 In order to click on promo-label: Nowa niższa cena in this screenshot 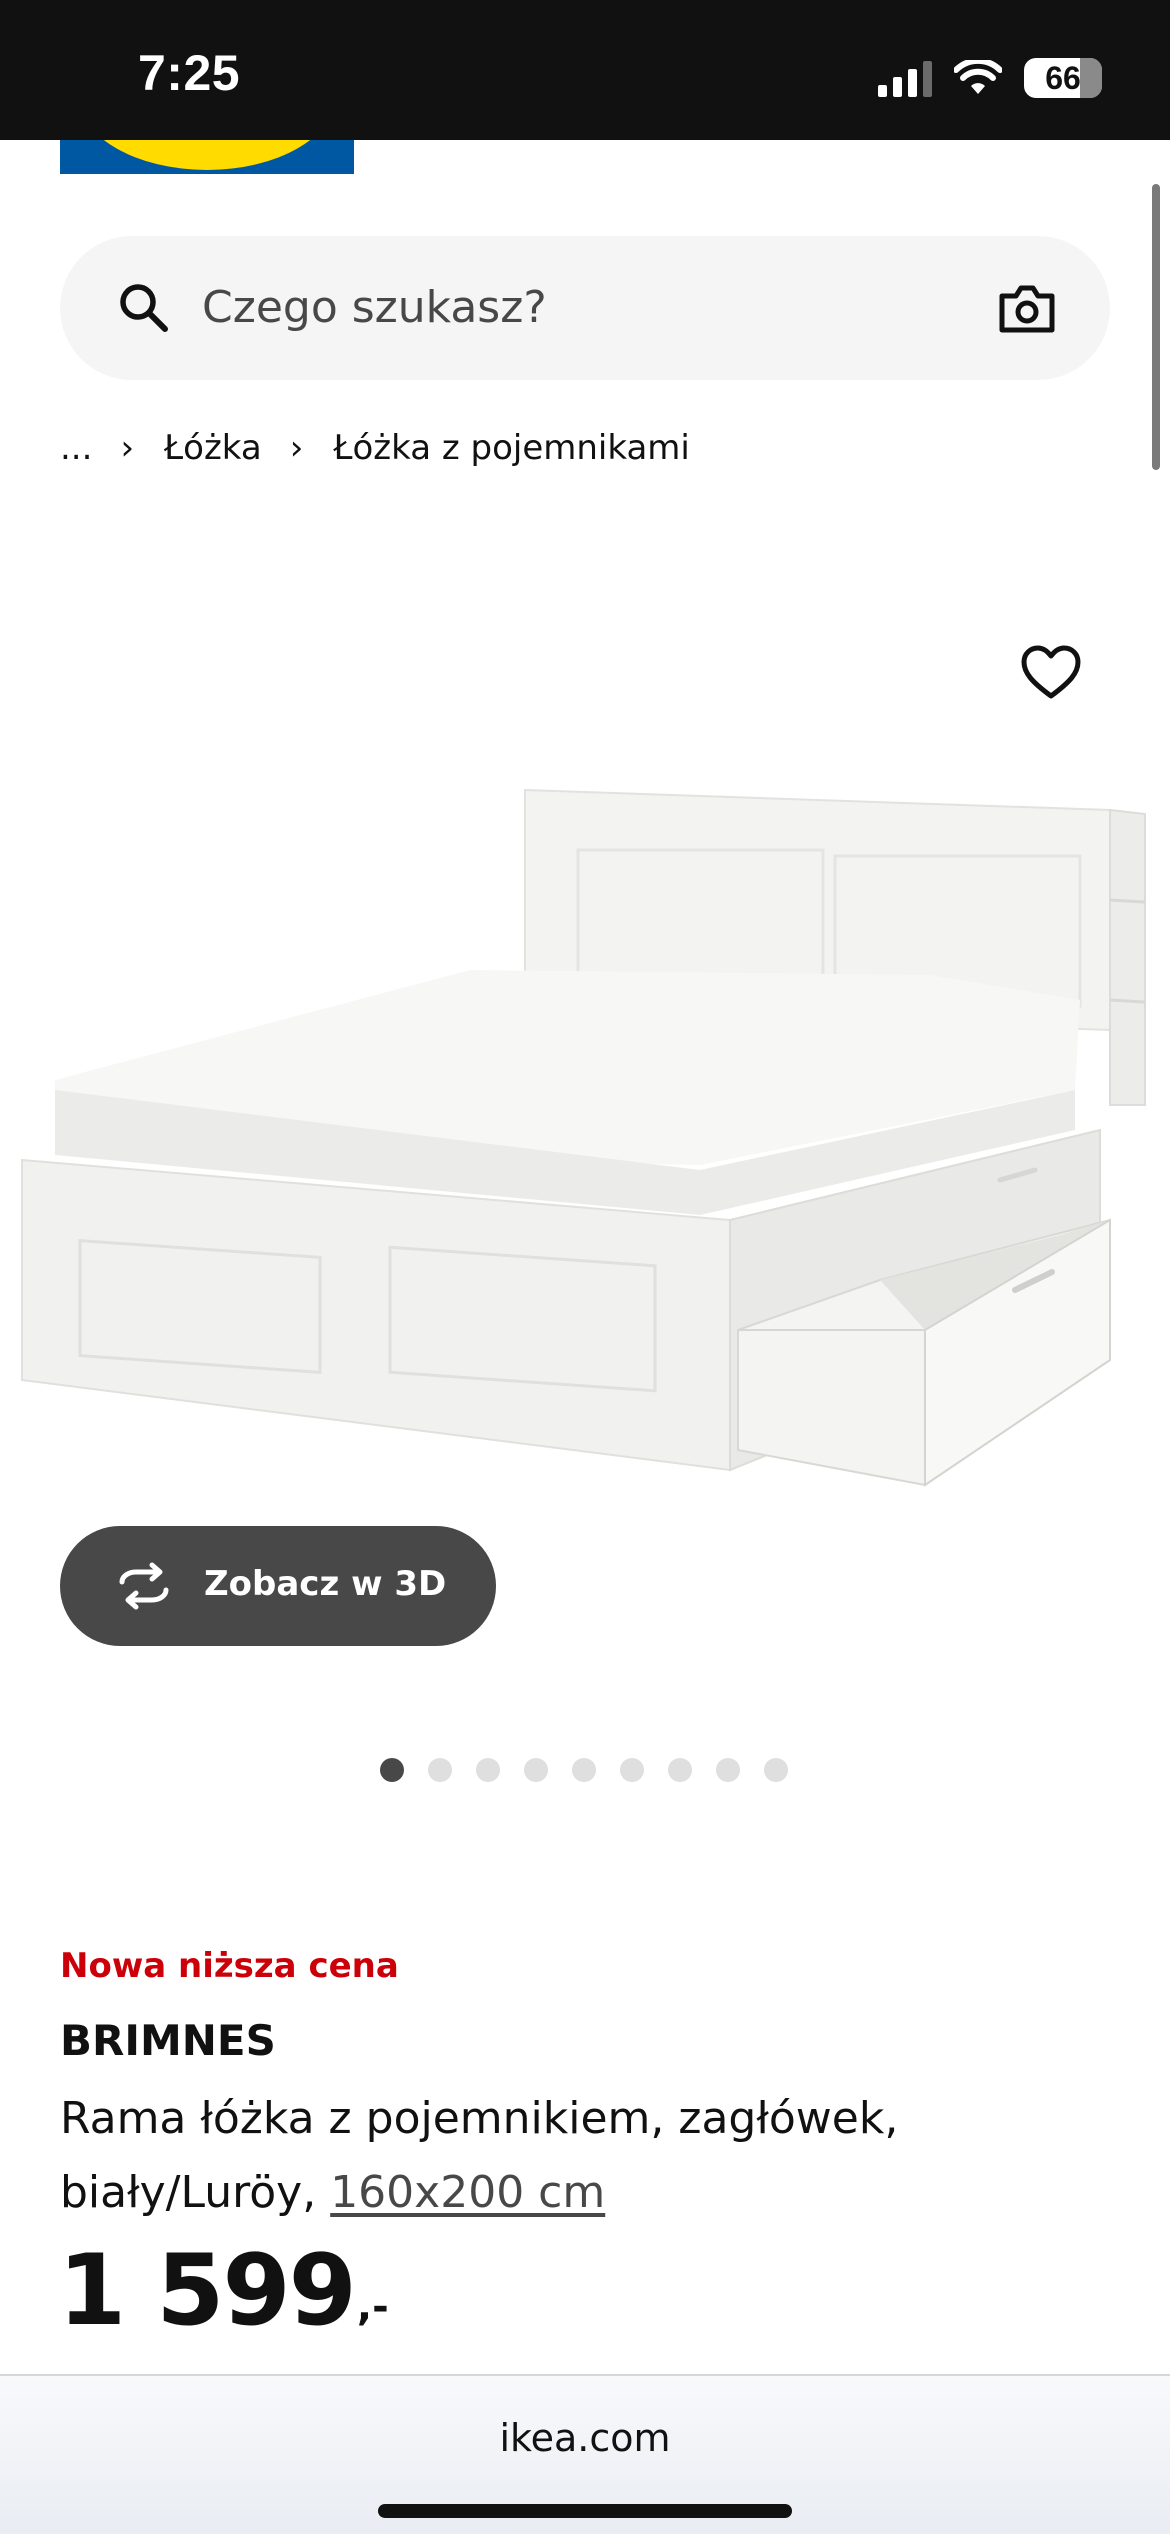, I will do `click(229, 1966)`.